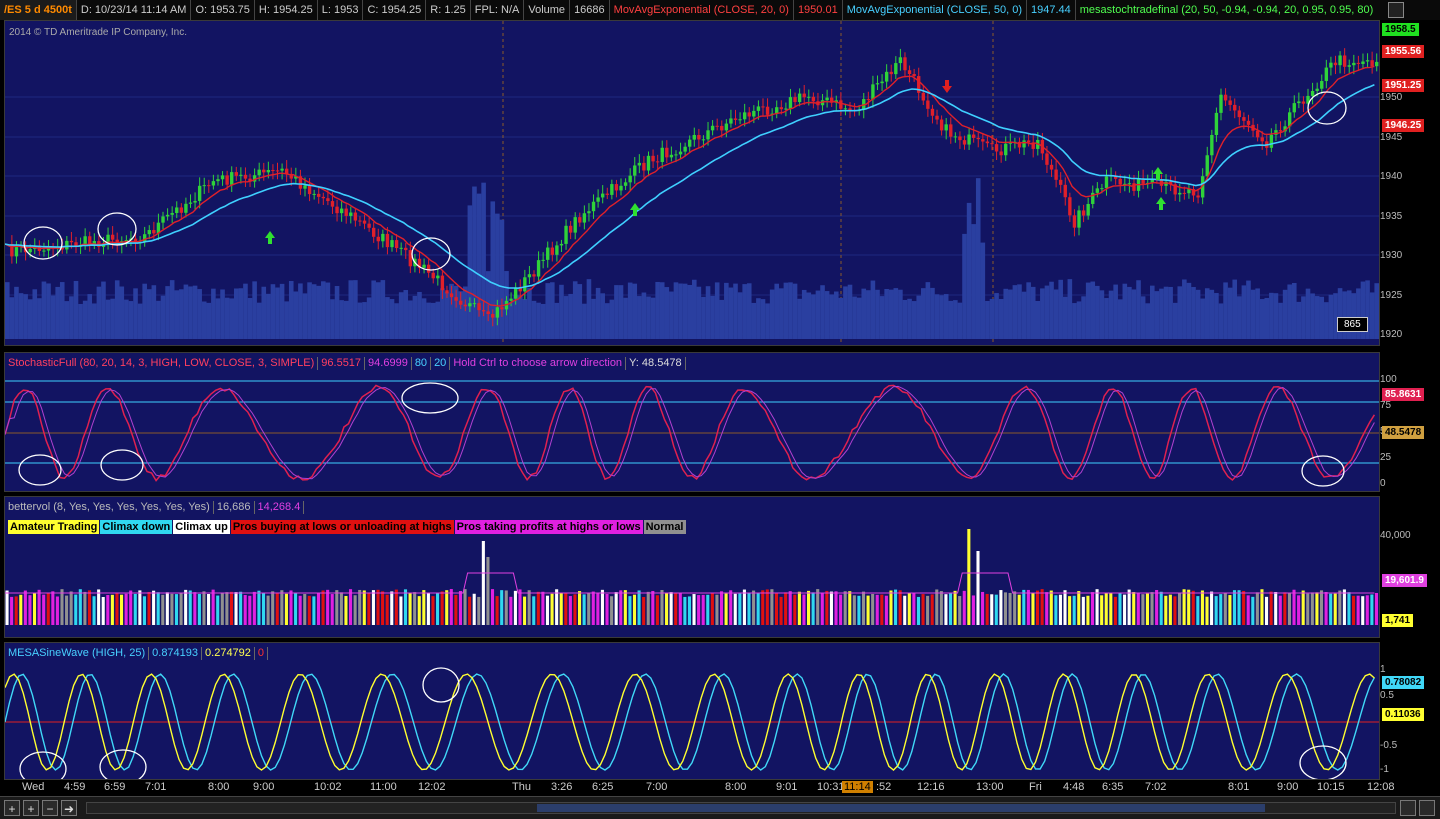  I want to click on symbol-field: /ES 5 d 4500t, so click(38, 10).